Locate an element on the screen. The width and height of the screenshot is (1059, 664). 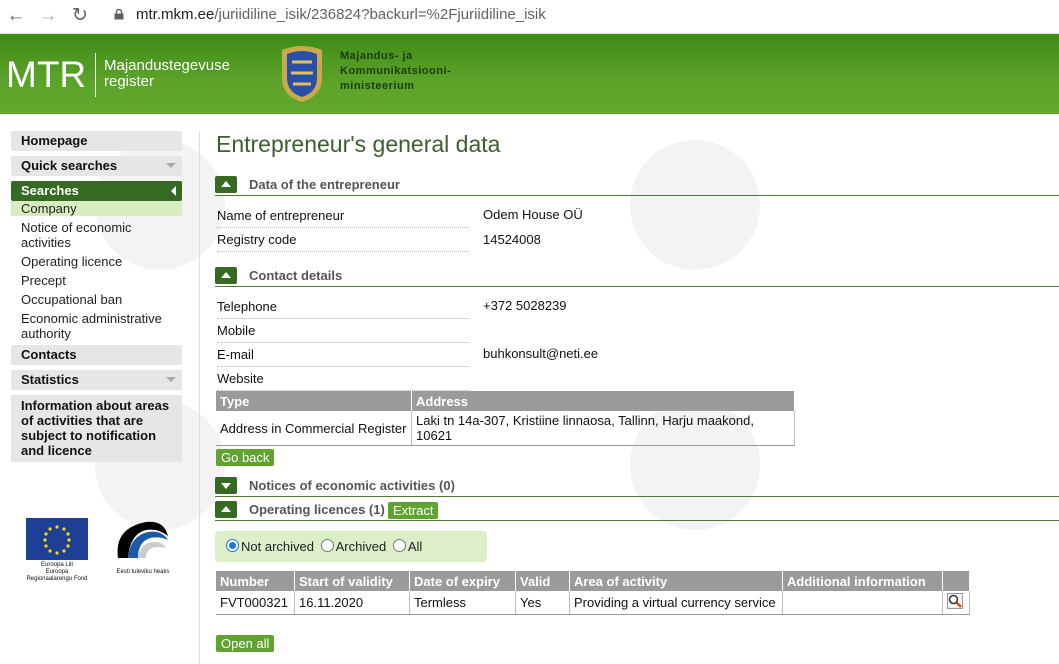
sidebar-item-contacts: Contacts is located at coordinates (96, 355).